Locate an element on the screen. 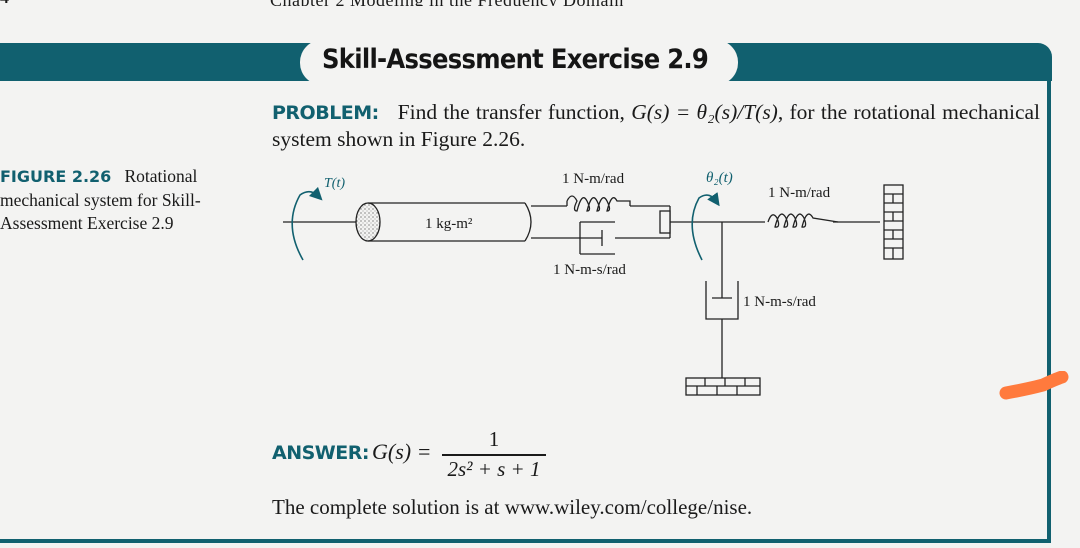 The width and height of the screenshot is (1080, 548). theta2-label: θ₂(t) is located at coordinates (719, 178).